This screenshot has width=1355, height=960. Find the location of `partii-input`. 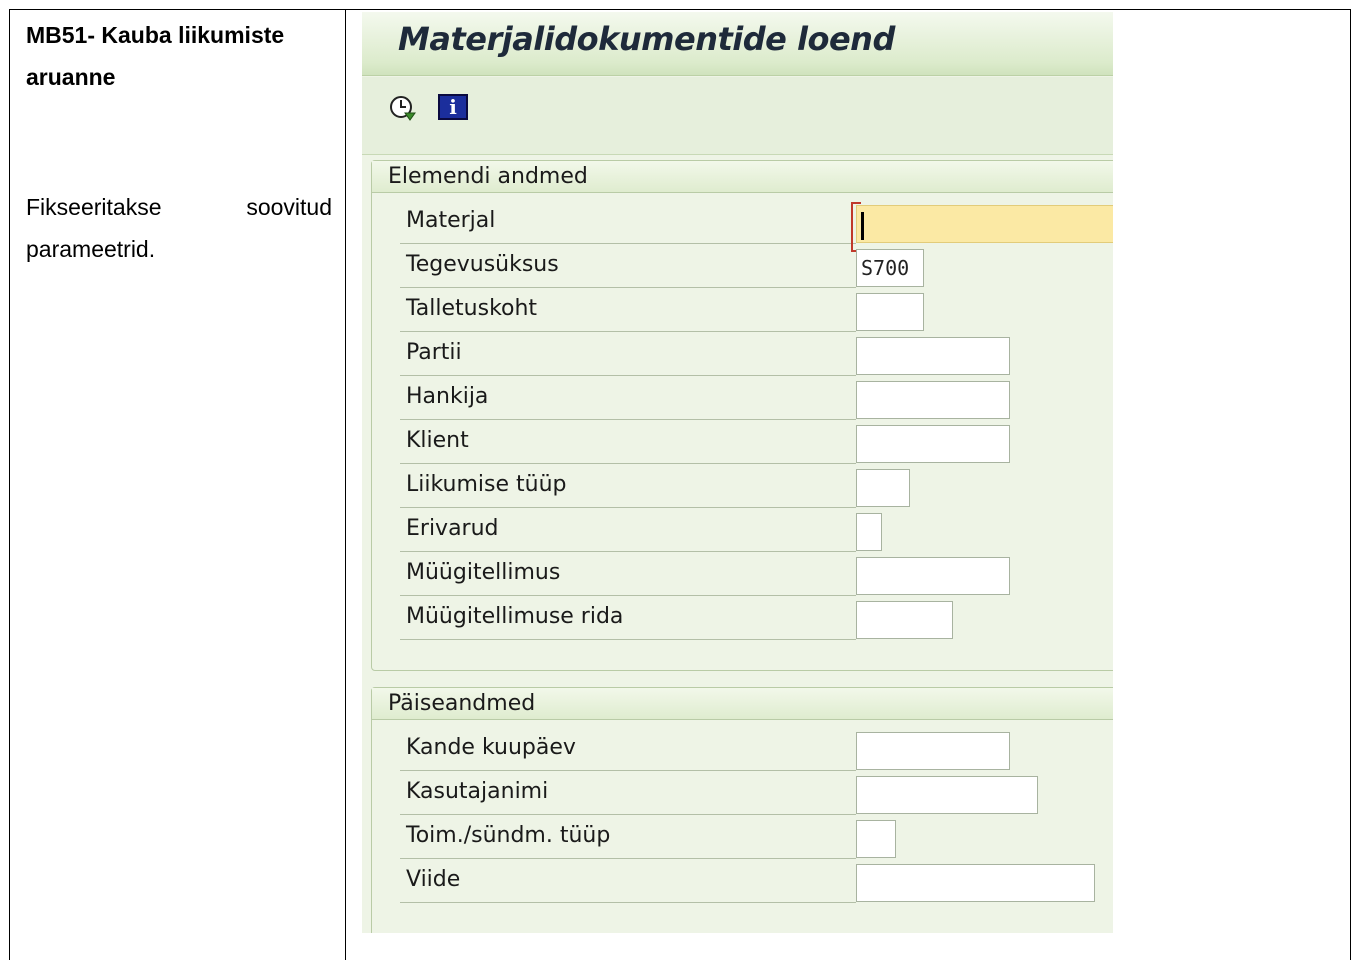

partii-input is located at coordinates (933, 356).